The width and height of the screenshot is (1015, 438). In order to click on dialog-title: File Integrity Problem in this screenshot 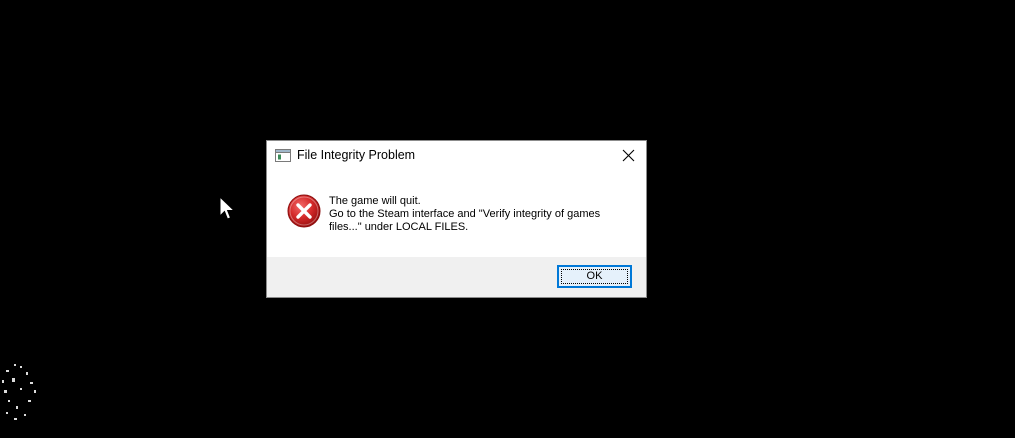, I will do `click(356, 155)`.